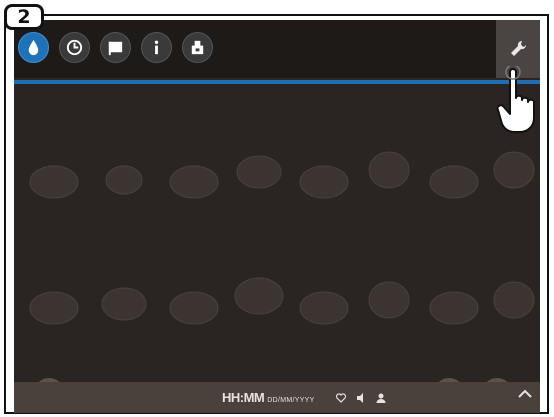  Describe the element at coordinates (115, 47) in the screenshot. I see `flag-icon` at that location.